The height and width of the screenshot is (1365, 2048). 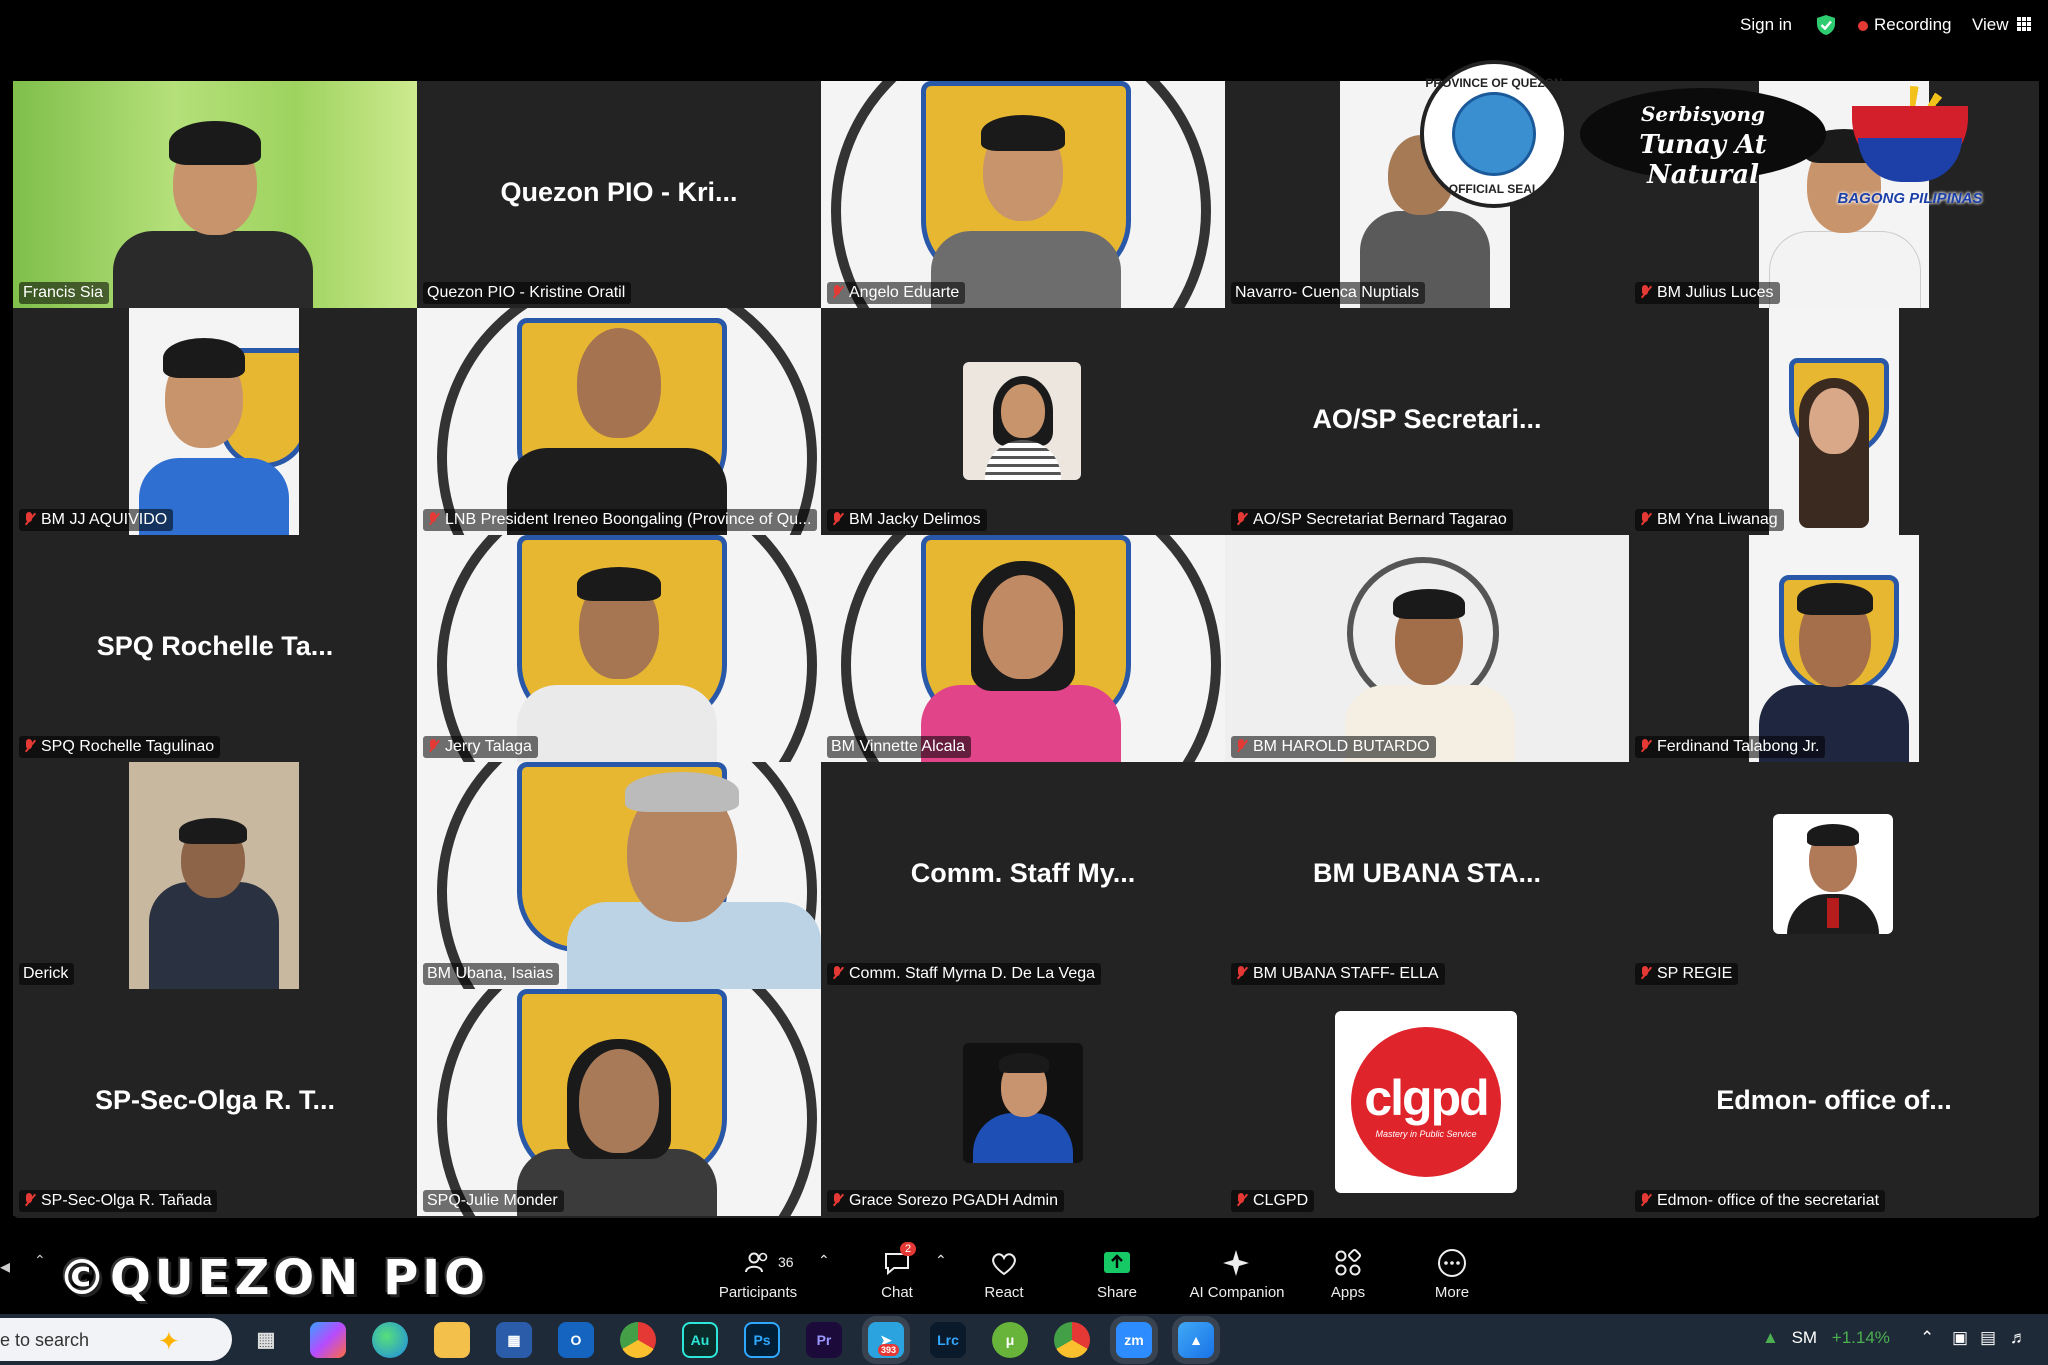 What do you see at coordinates (1766, 25) in the screenshot?
I see `sign-in-link: Sign in` at bounding box center [1766, 25].